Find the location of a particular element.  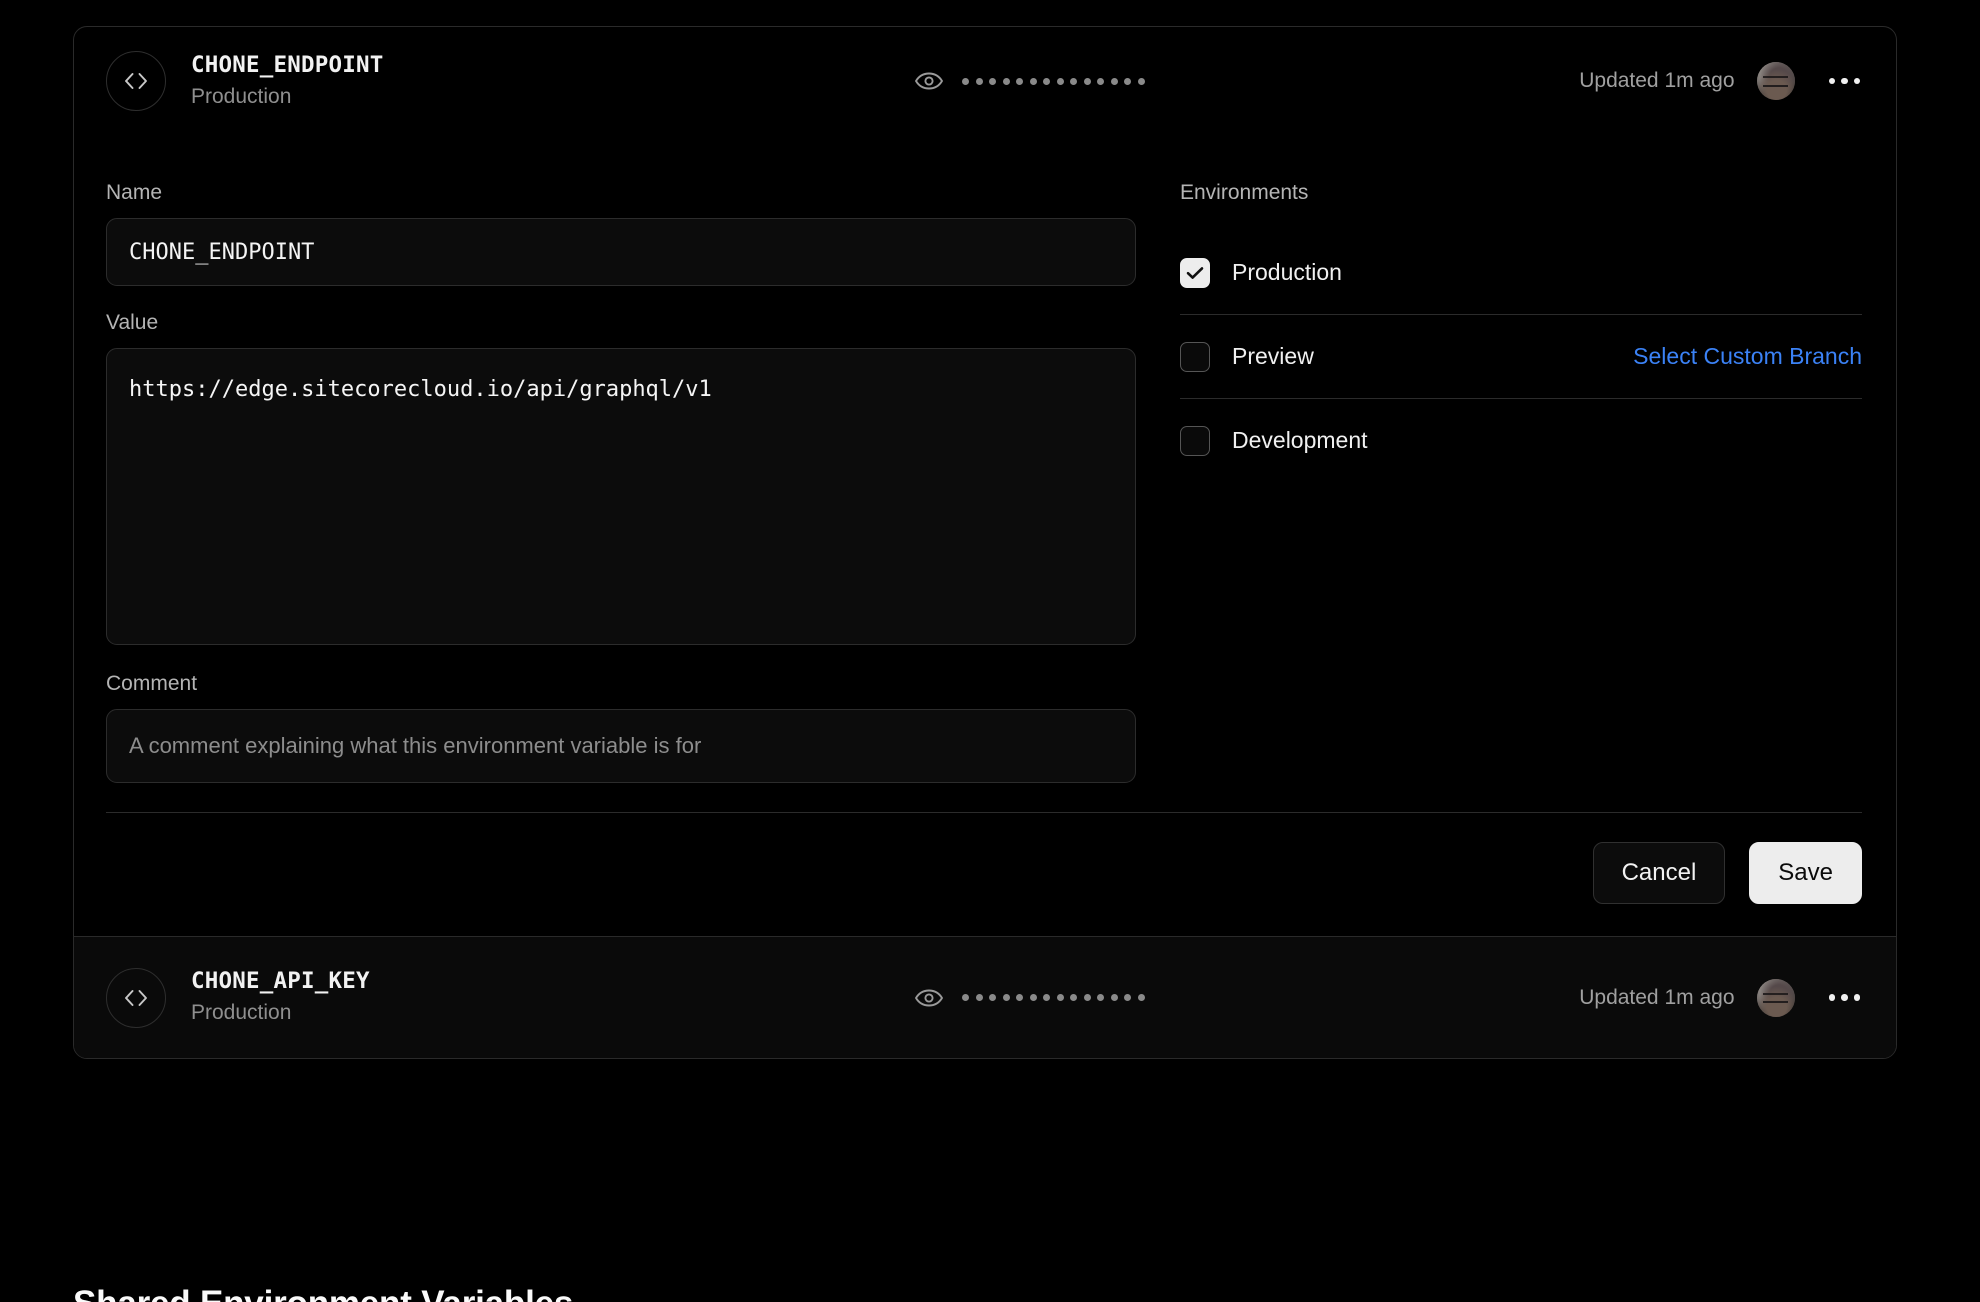

select-custom-branch-link: Select Custom Branch is located at coordinates (1747, 356).